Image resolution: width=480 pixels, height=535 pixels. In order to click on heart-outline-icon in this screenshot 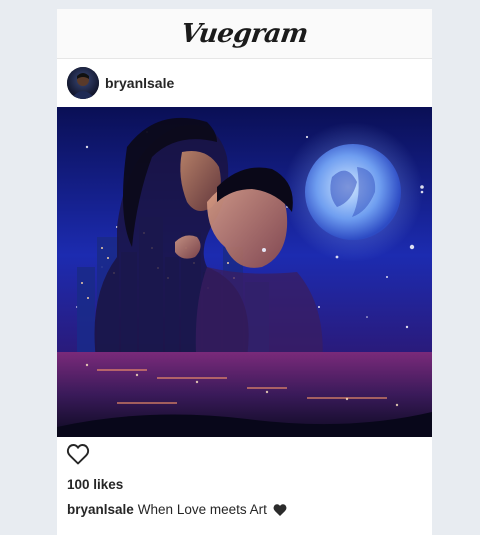, I will do `click(78, 454)`.